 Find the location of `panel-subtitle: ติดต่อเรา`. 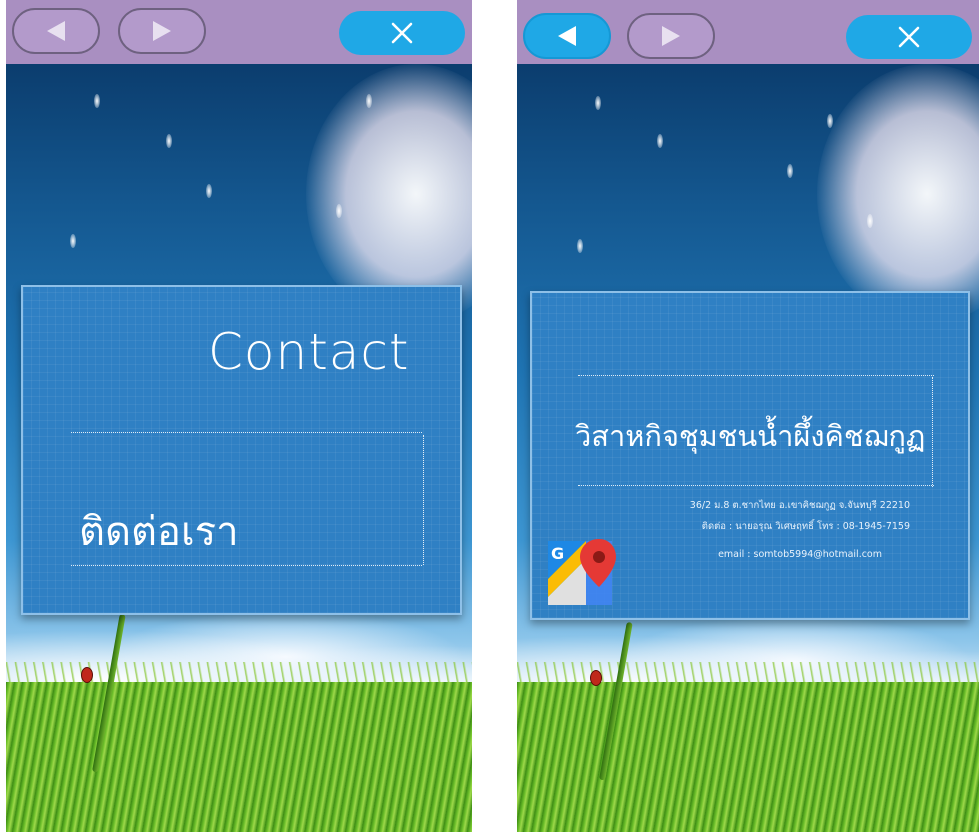

panel-subtitle: ติดต่อเรา is located at coordinates (159, 532).